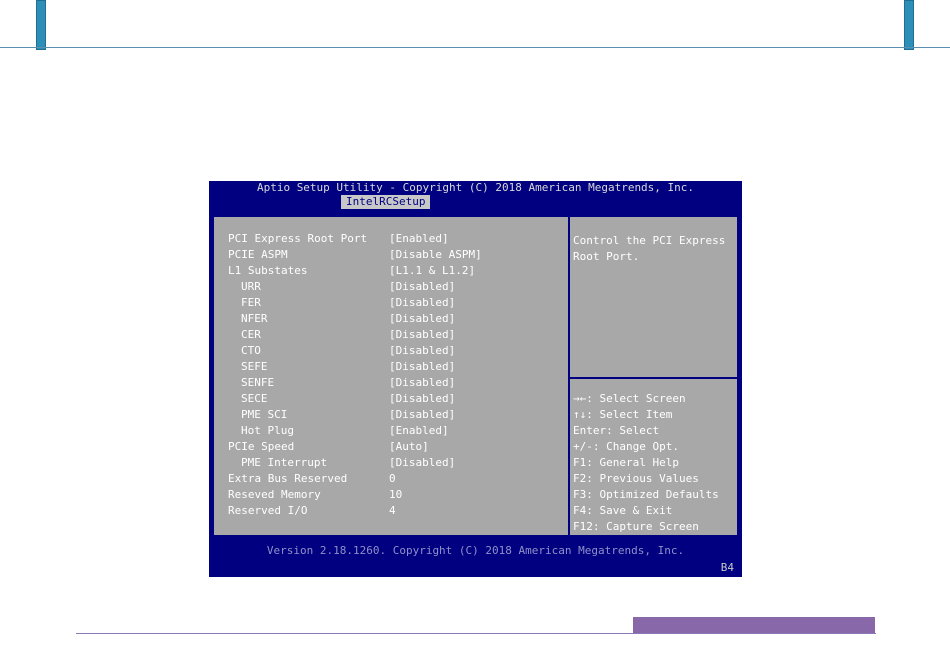 This screenshot has height=672, width=950. Describe the element at coordinates (409, 447) in the screenshot. I see `setting-value: [Auto]` at that location.